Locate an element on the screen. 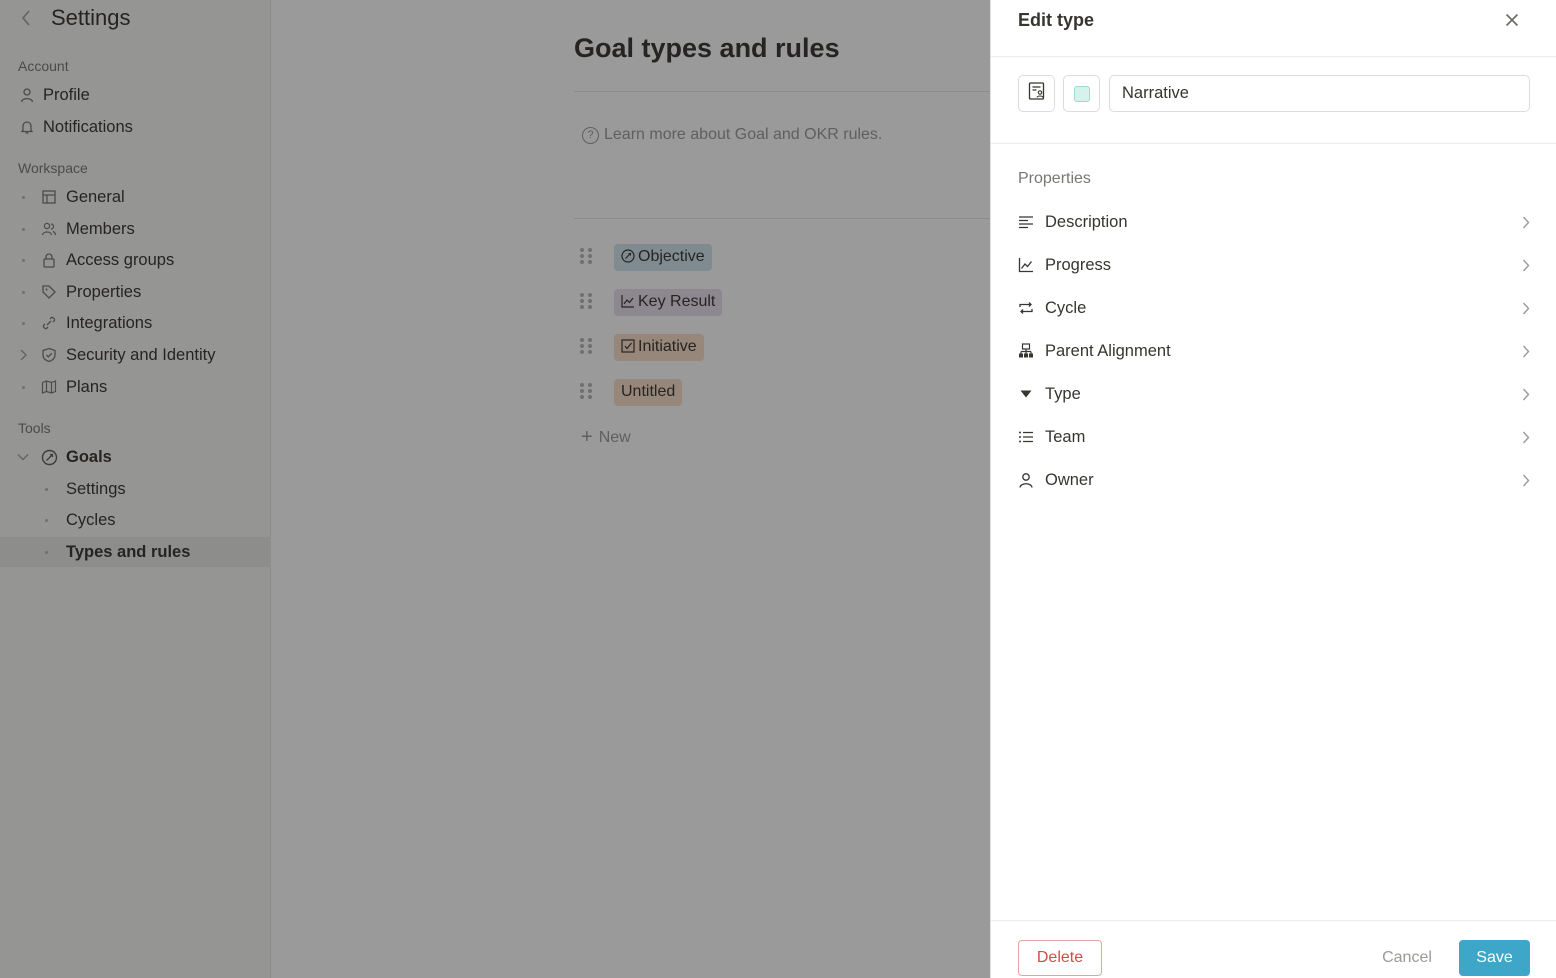 The image size is (1556, 978). color-picker-button is located at coordinates (1081, 93).